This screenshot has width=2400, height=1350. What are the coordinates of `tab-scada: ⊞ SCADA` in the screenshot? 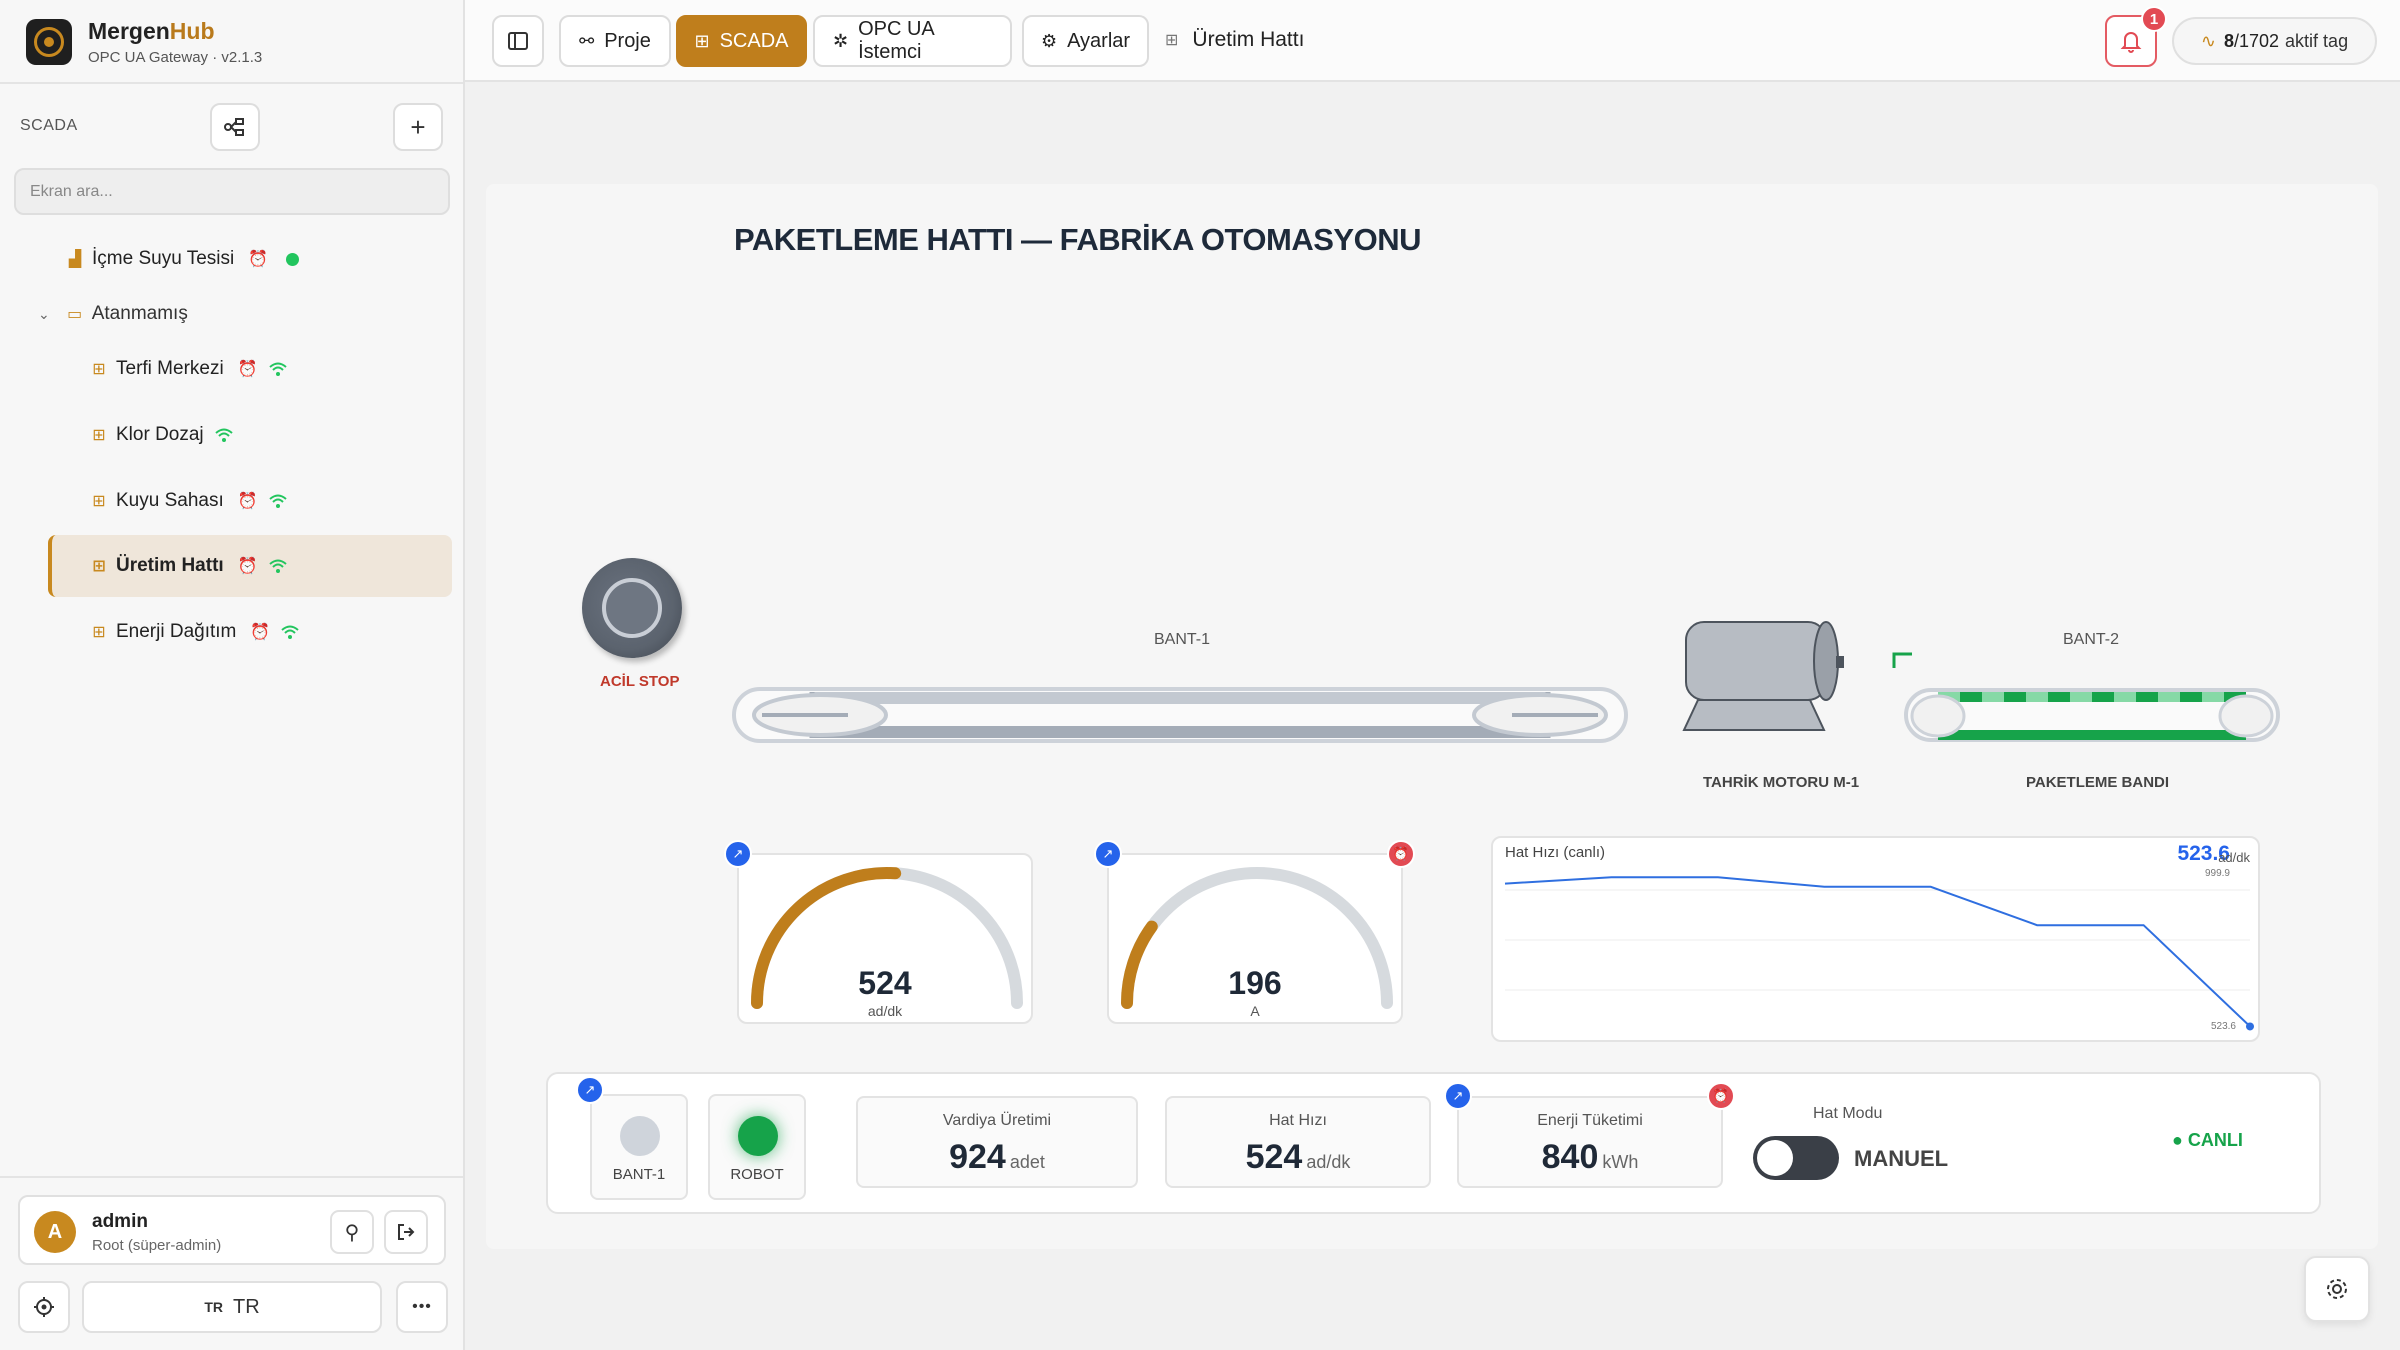 It's located at (741, 41).